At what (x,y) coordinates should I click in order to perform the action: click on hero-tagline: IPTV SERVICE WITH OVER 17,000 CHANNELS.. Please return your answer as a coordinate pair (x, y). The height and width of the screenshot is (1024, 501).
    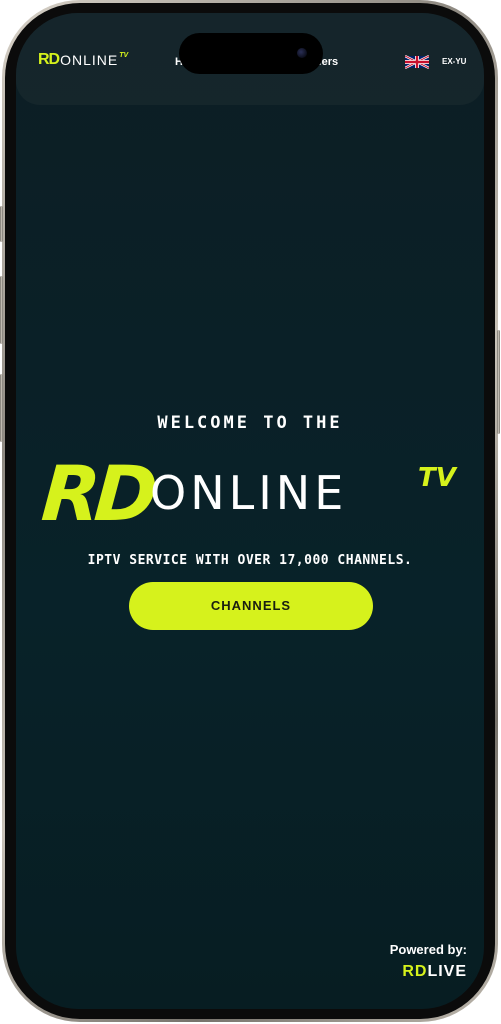
    Looking at the image, I should click on (250, 560).